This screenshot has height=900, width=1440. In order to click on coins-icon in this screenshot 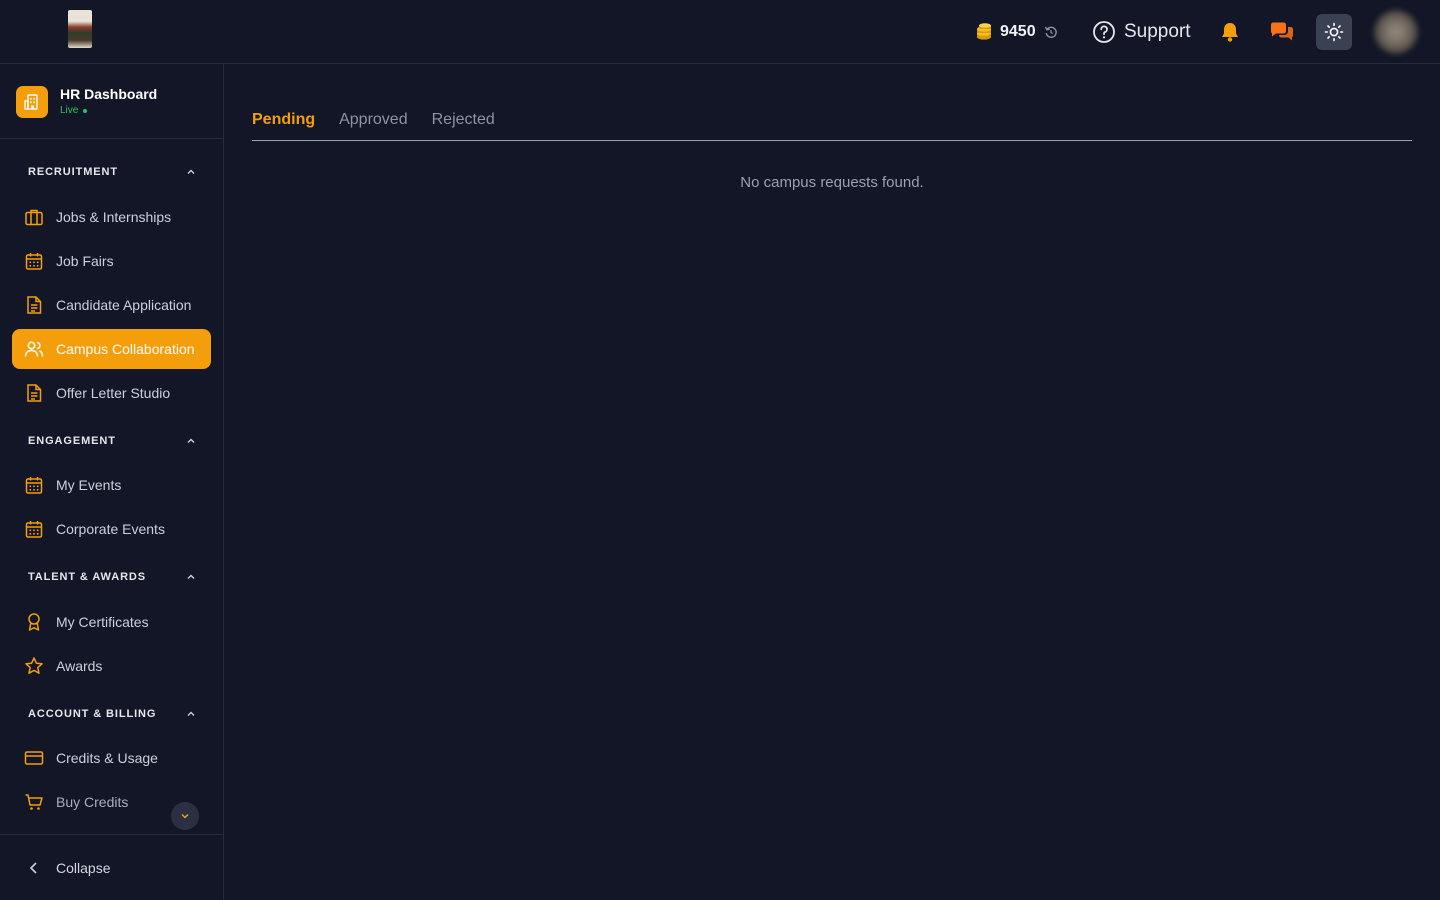, I will do `click(984, 31)`.